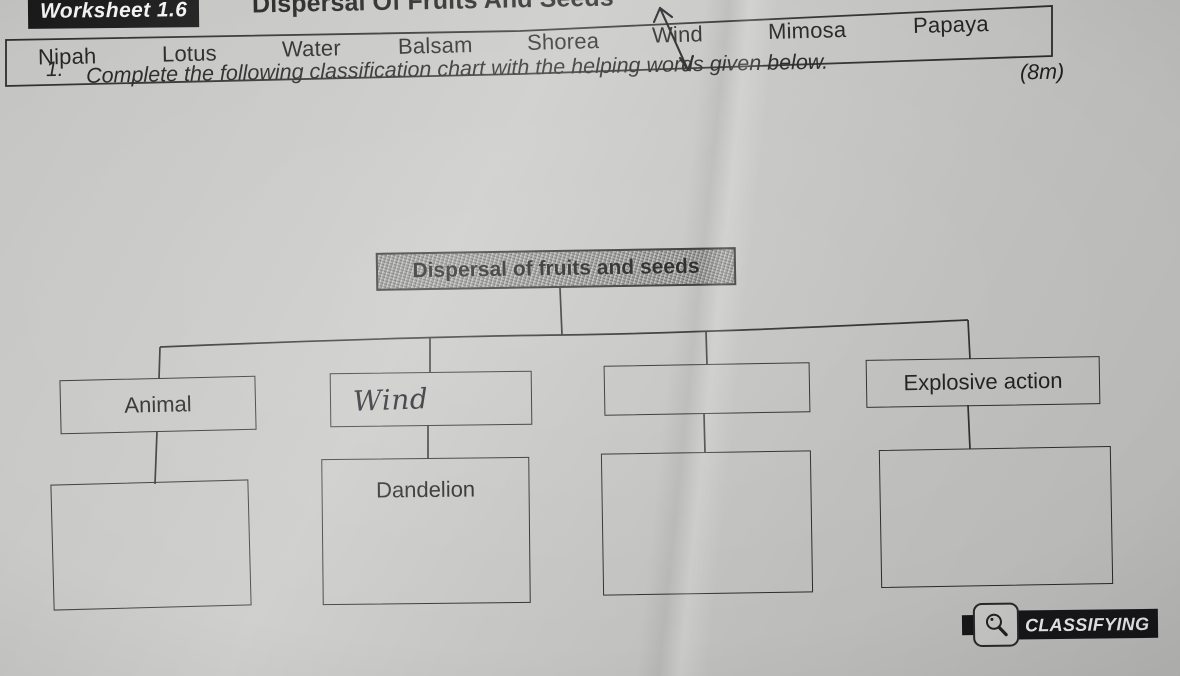 The height and width of the screenshot is (676, 1180). I want to click on badge-label: CLASSIFYING, so click(1085, 624).